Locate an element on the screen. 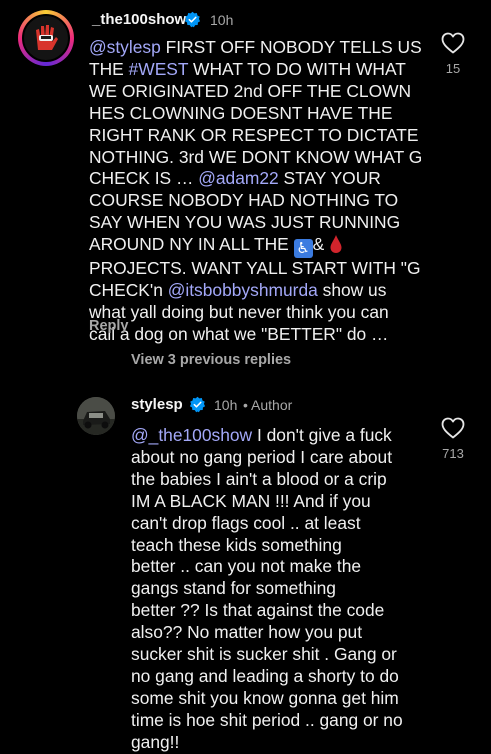 The image size is (491, 754). comment-line: @stylesp FIRST OFF NOBODY TELLS US is located at coordinates (255, 48).